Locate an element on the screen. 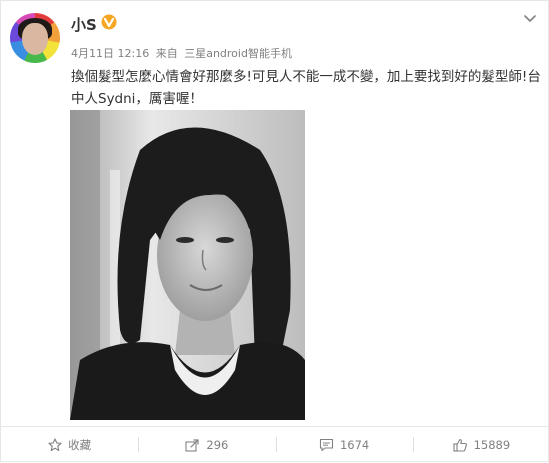 This screenshot has width=549, height=463. favorite-button: 收藏 is located at coordinates (69, 445).